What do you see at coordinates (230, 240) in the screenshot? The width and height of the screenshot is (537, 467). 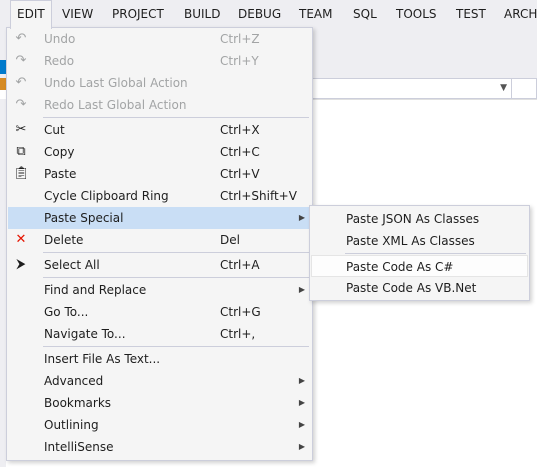 I see `menu-item-shortcut: Del` at bounding box center [230, 240].